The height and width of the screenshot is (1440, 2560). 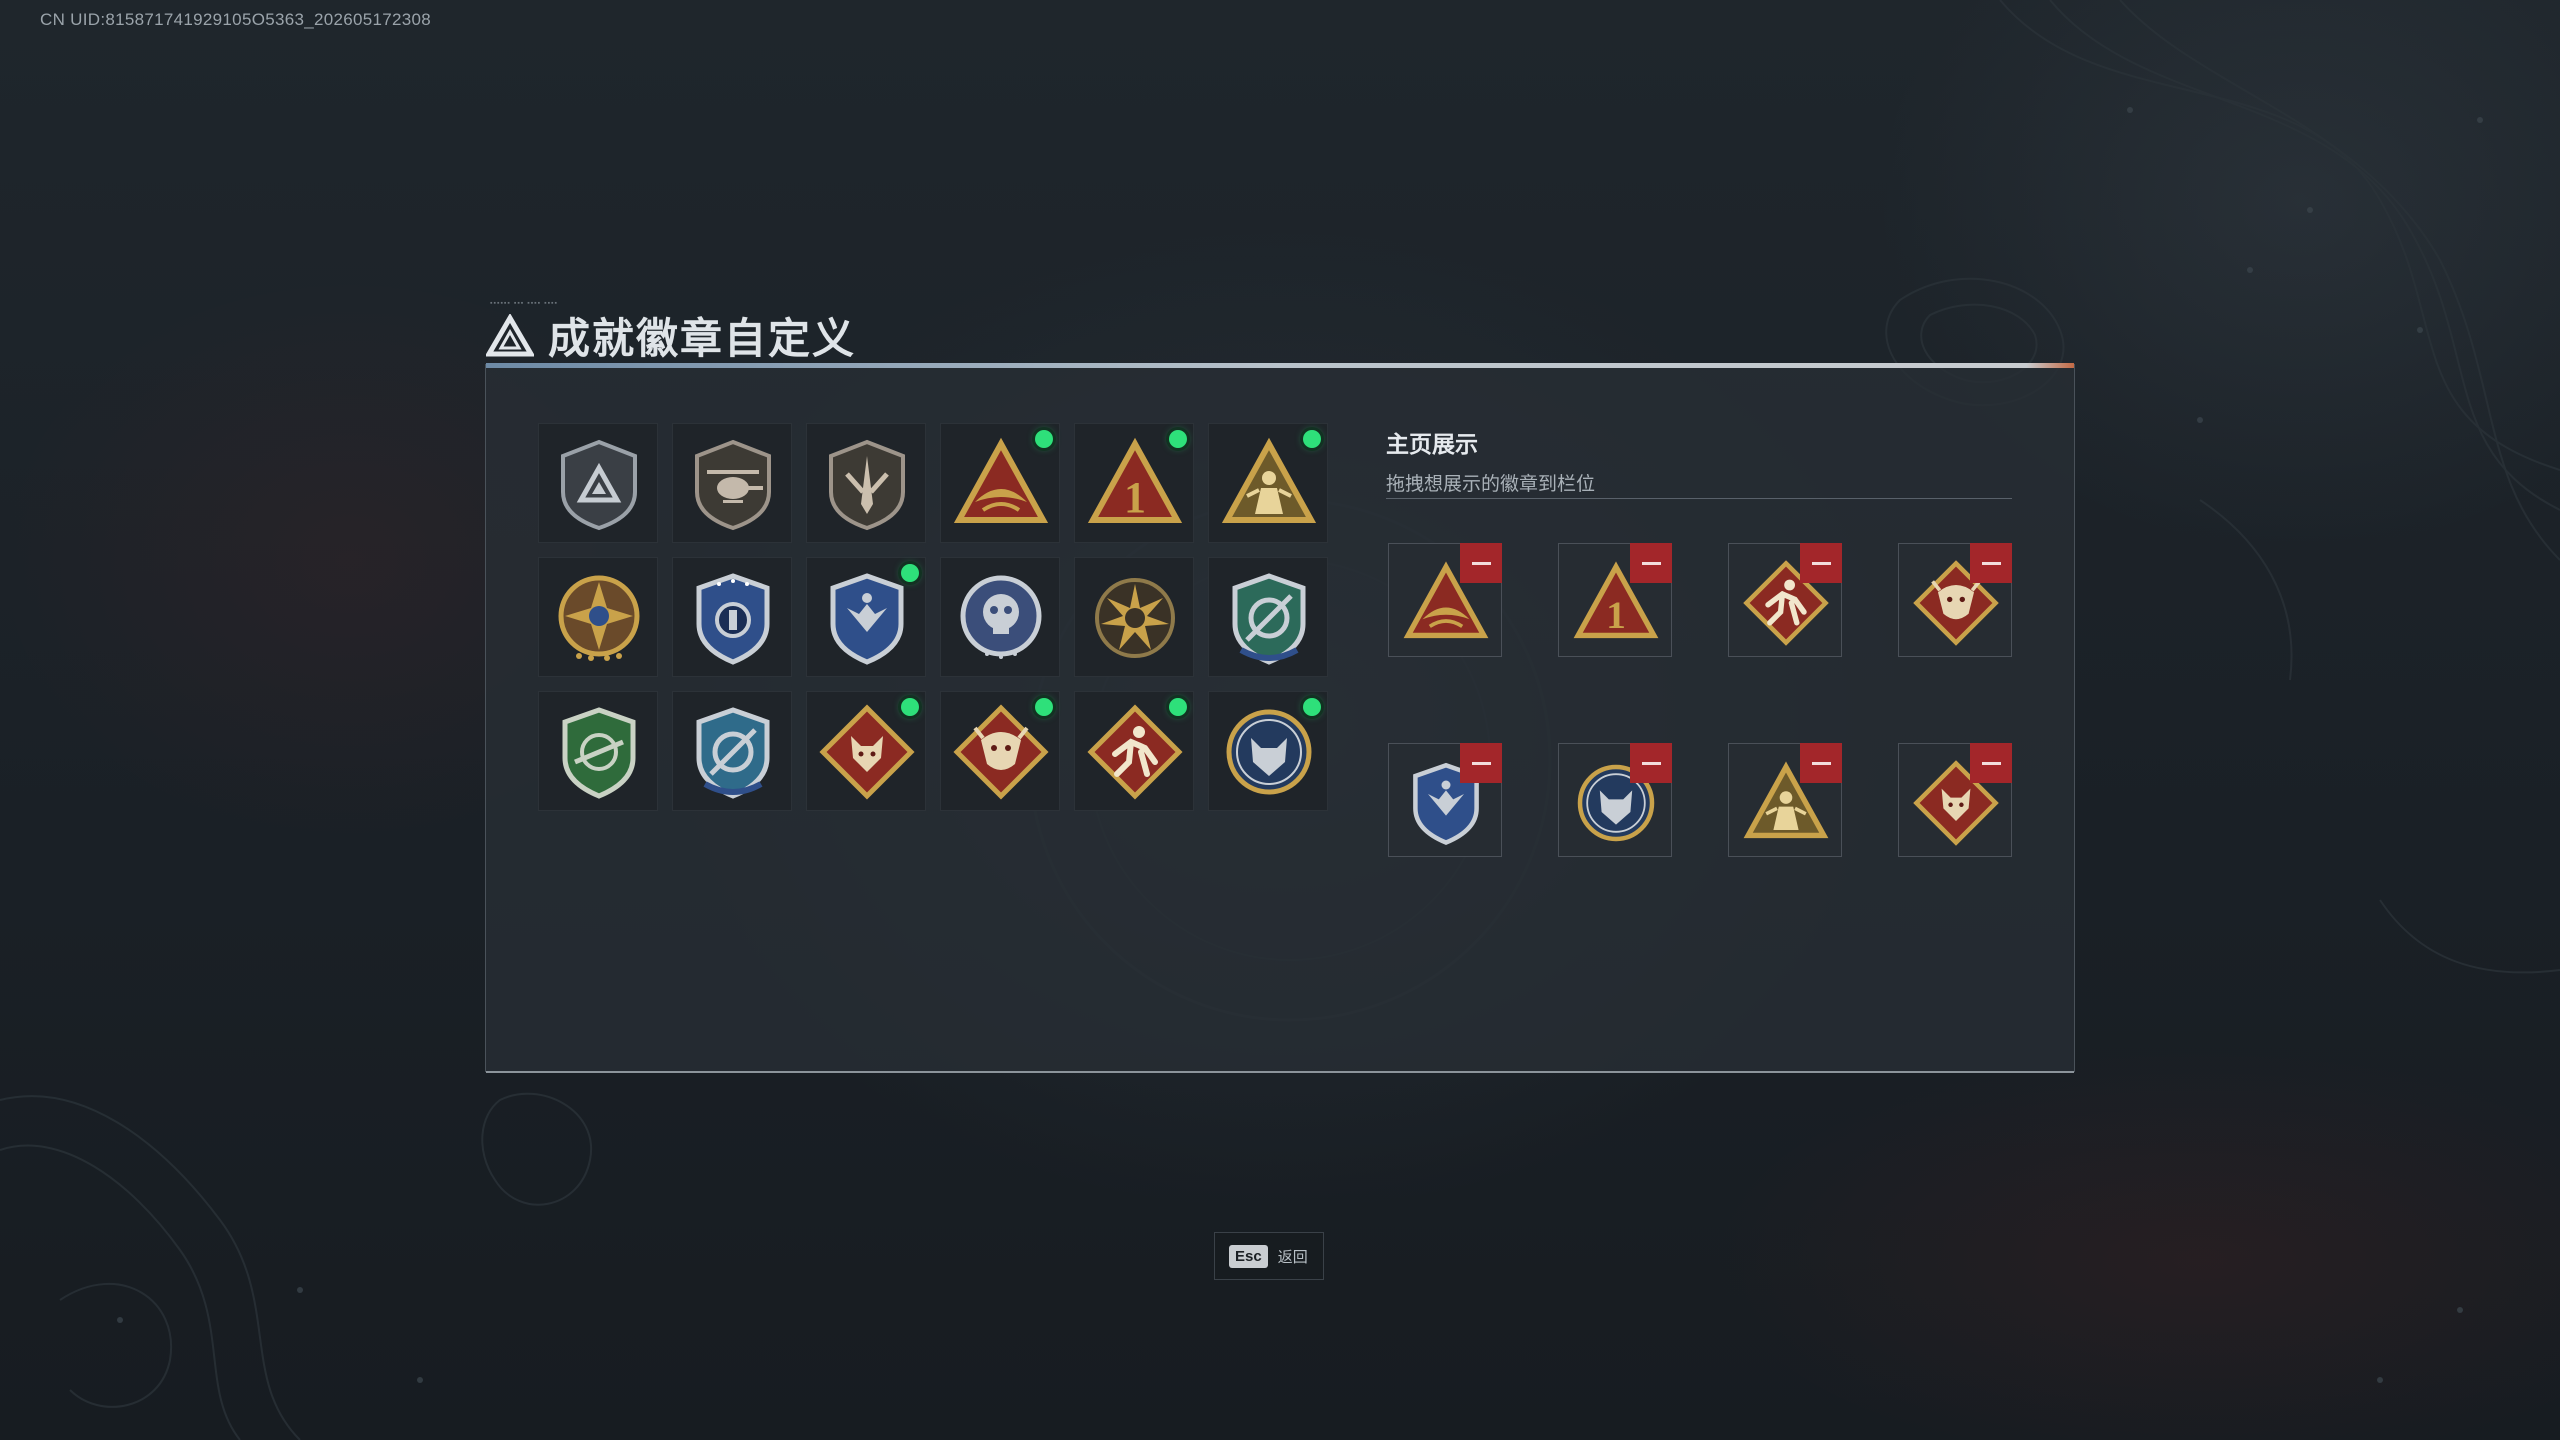 I want to click on esc-key-label: Esc, so click(x=1248, y=1256).